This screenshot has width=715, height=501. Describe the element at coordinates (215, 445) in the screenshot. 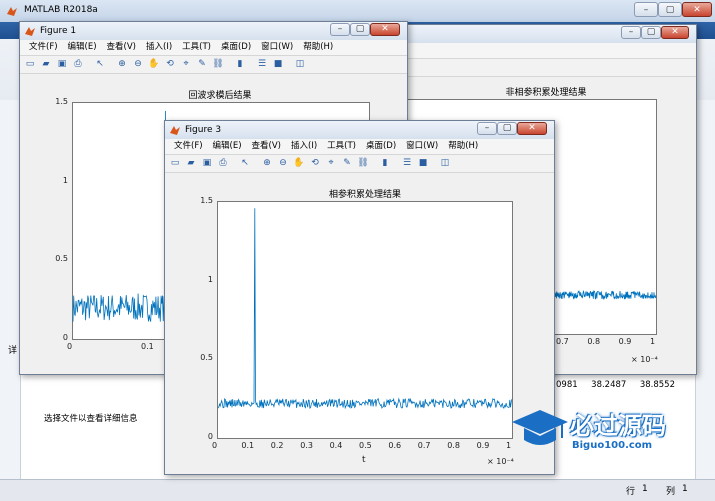

I see `x-tick-label: 0` at that location.